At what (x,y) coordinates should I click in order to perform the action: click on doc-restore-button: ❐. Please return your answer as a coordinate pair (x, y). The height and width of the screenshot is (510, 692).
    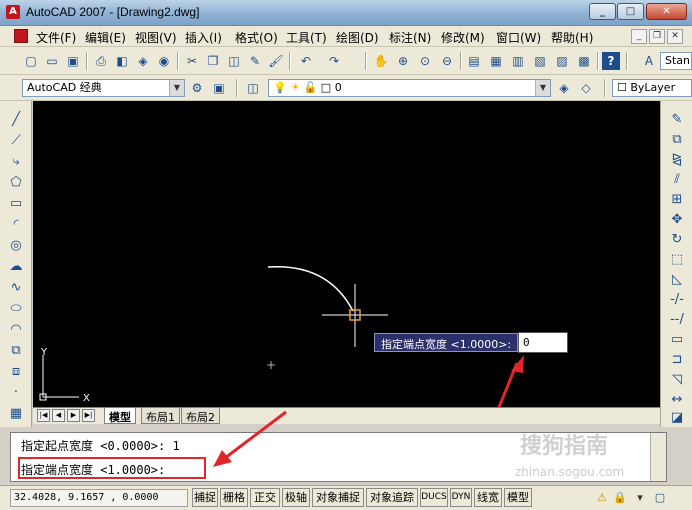
    Looking at the image, I should click on (657, 36).